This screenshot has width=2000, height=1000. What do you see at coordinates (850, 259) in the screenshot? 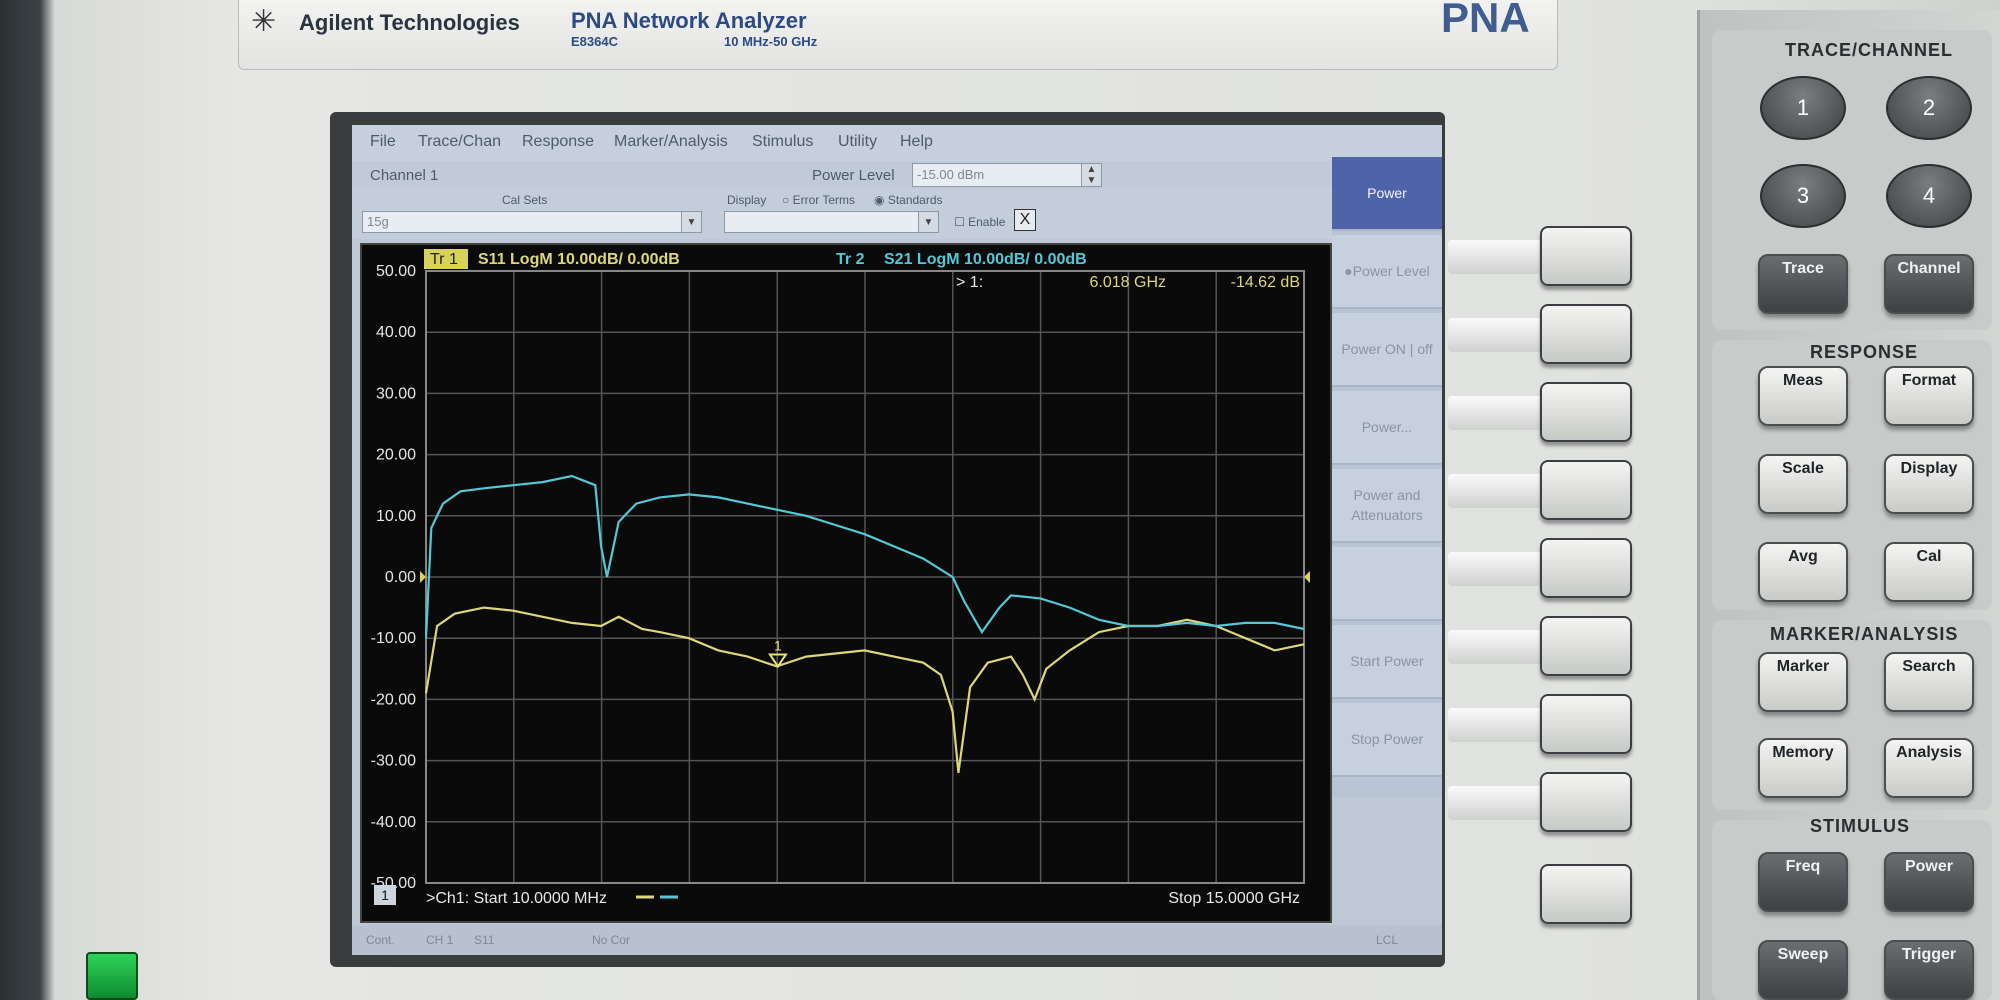
I see `trace2-label: Tr 2` at bounding box center [850, 259].